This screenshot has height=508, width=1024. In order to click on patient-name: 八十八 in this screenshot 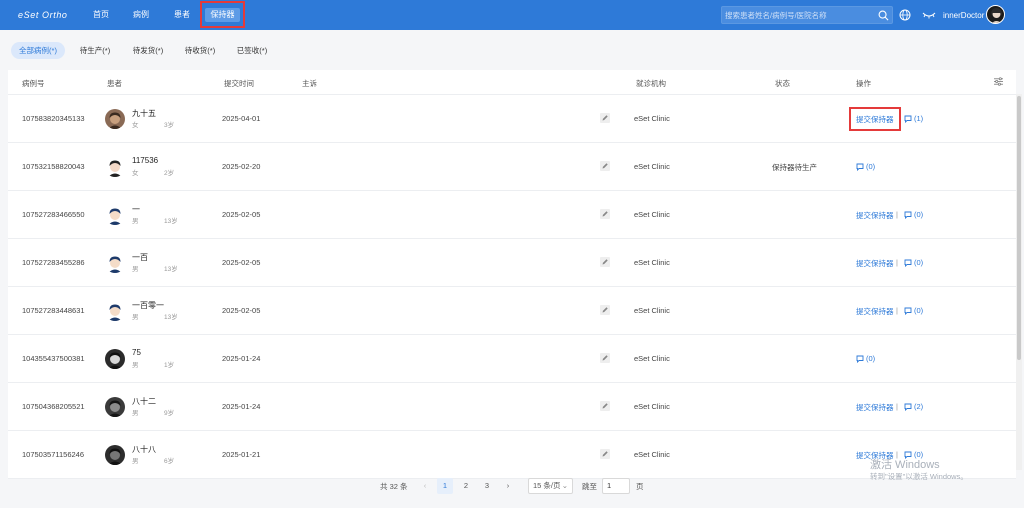, I will do `click(144, 449)`.